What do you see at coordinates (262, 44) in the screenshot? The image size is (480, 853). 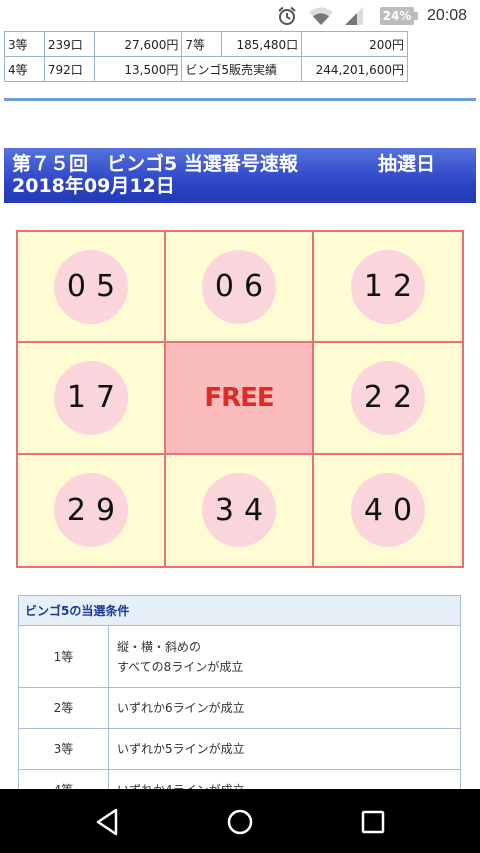 I see `table-cell: 185,480口` at bounding box center [262, 44].